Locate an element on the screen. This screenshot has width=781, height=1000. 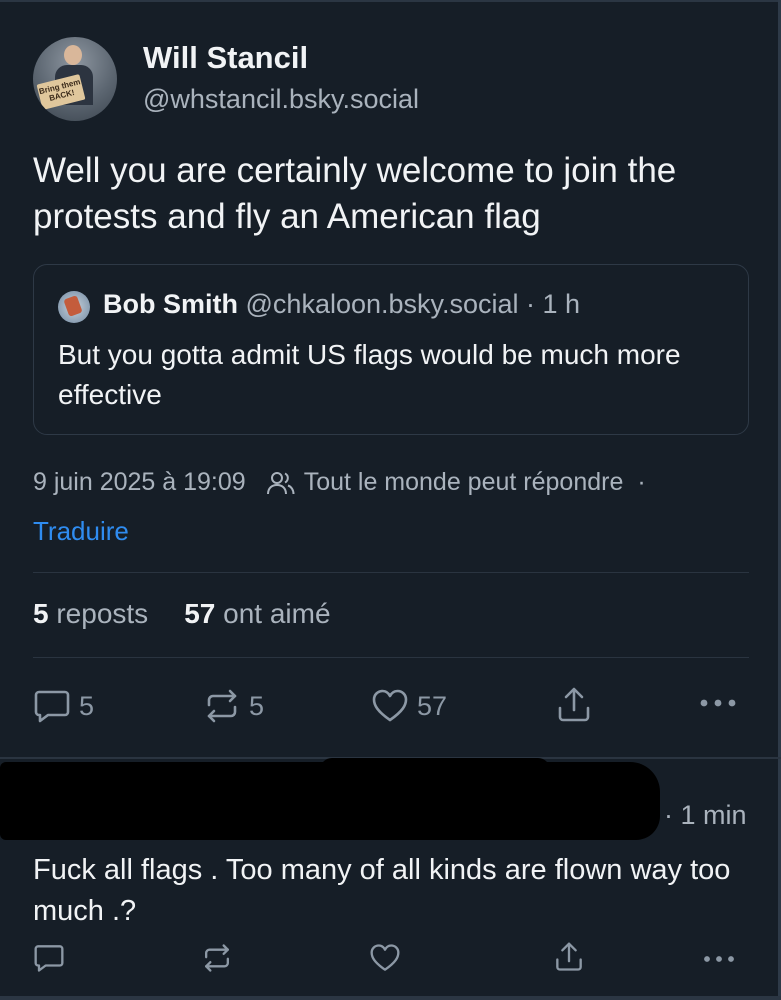
reply-repost-button is located at coordinates (217, 958).